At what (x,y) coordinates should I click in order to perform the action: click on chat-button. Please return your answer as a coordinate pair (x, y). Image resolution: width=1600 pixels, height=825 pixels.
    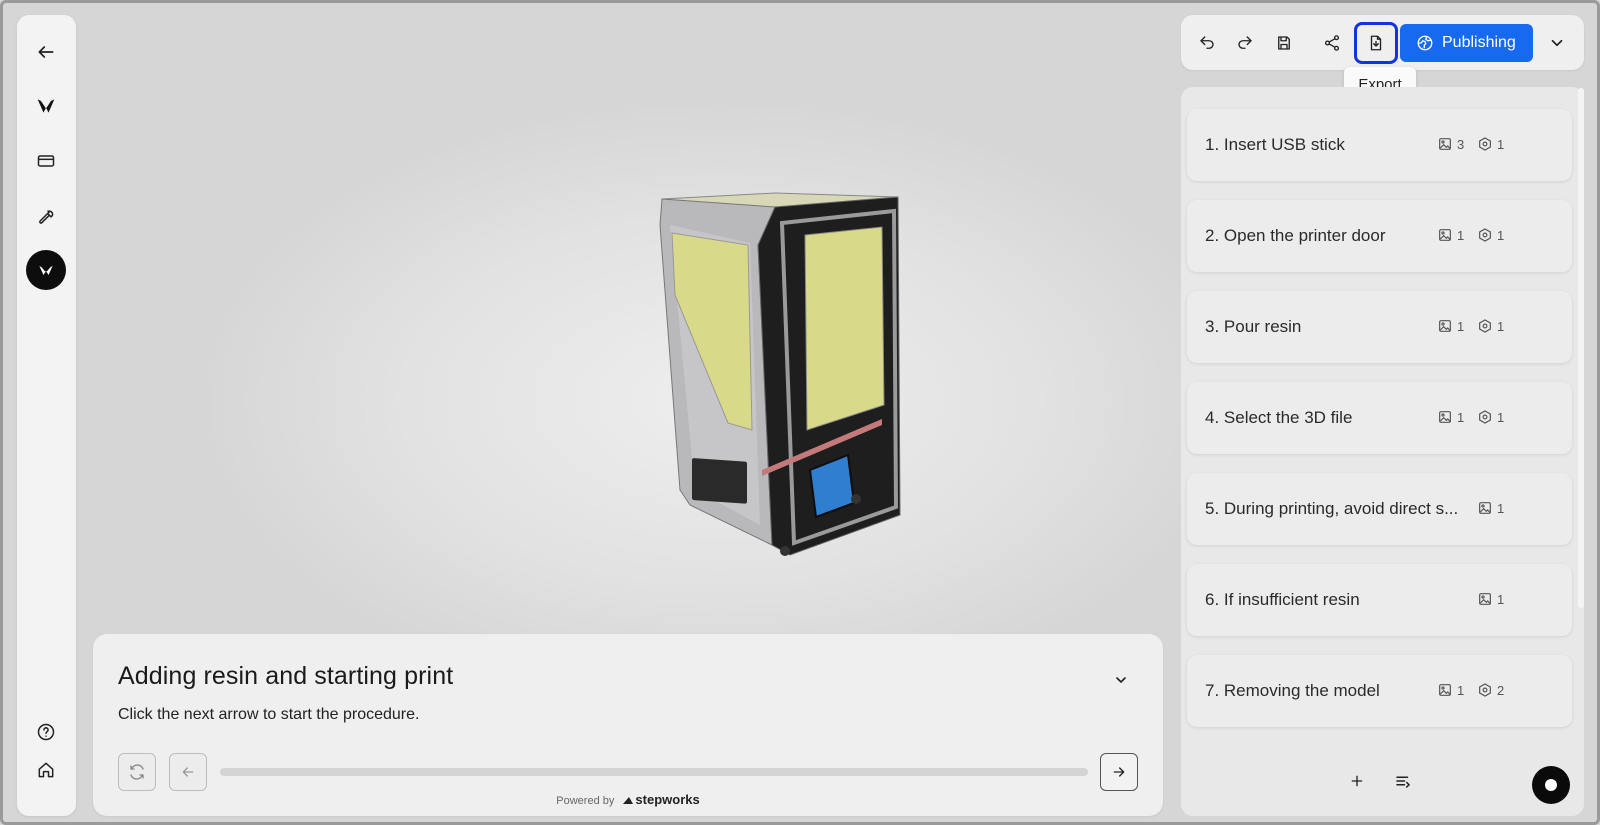
    Looking at the image, I should click on (1551, 785).